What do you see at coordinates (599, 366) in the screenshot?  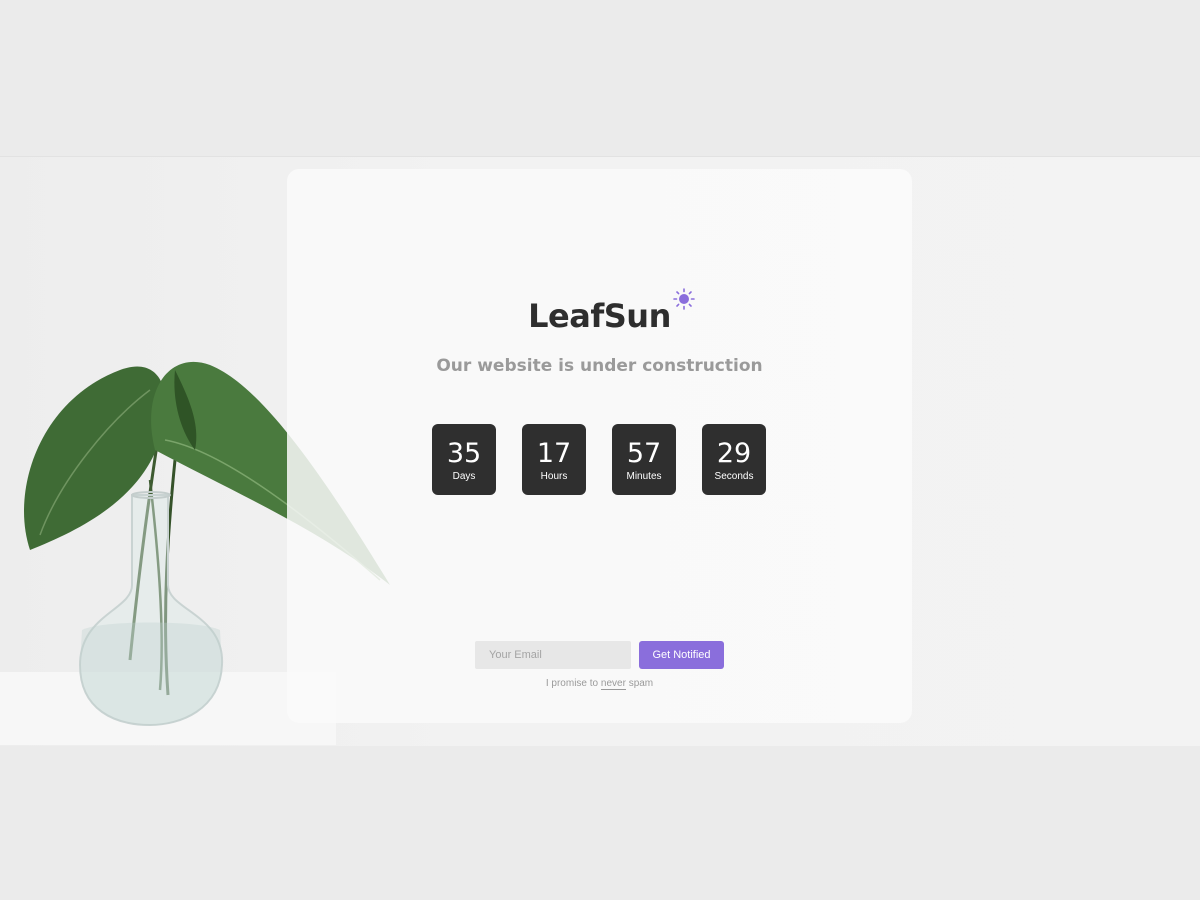 I see `tagline: Our website is under construction` at bounding box center [599, 366].